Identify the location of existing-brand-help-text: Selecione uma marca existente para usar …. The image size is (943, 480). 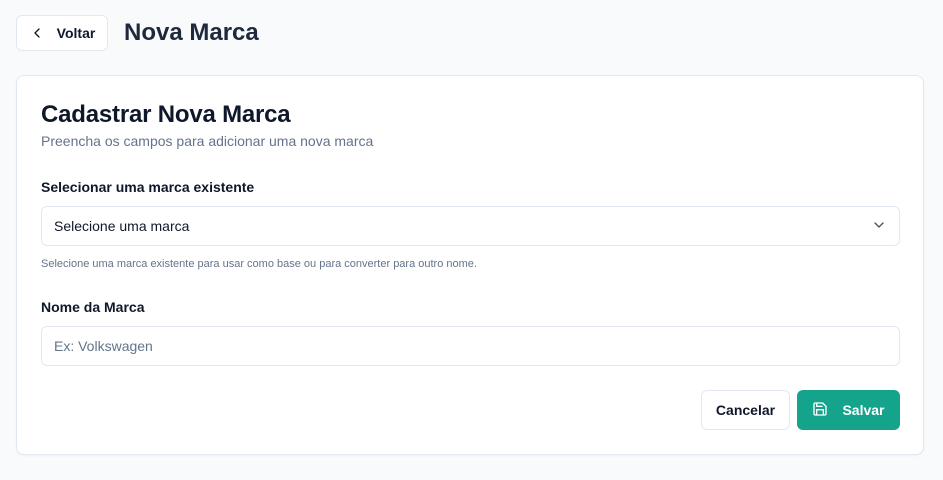
(259, 264).